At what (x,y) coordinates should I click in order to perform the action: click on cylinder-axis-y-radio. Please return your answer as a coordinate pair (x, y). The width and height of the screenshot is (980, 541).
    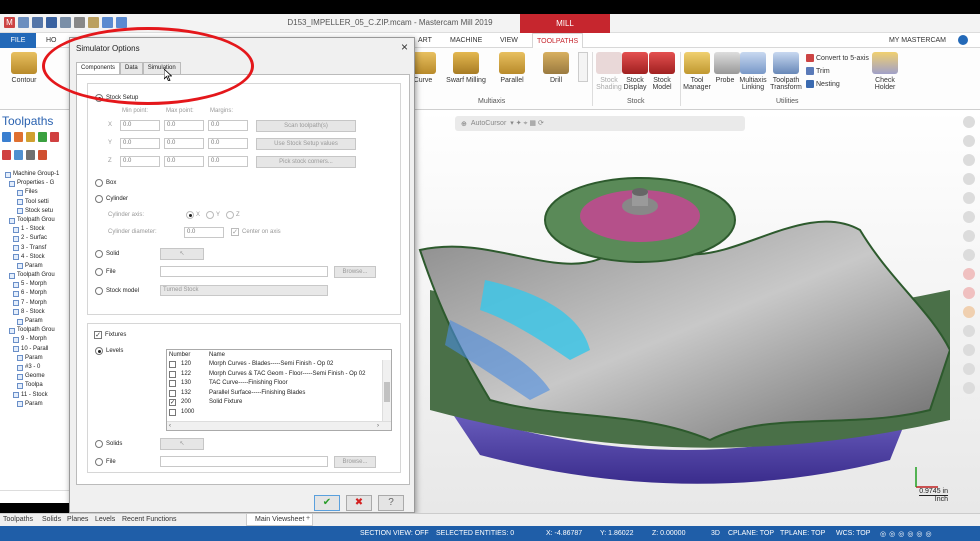
    Looking at the image, I should click on (210, 215).